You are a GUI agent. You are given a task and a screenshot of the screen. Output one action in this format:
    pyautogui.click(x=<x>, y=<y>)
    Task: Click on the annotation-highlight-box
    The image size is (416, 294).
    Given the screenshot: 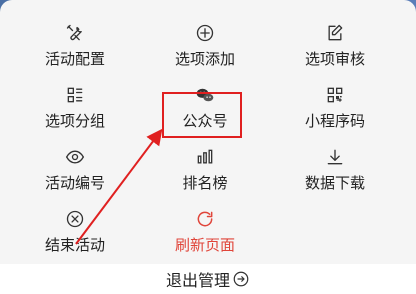 What is the action you would take?
    pyautogui.click(x=202, y=115)
    